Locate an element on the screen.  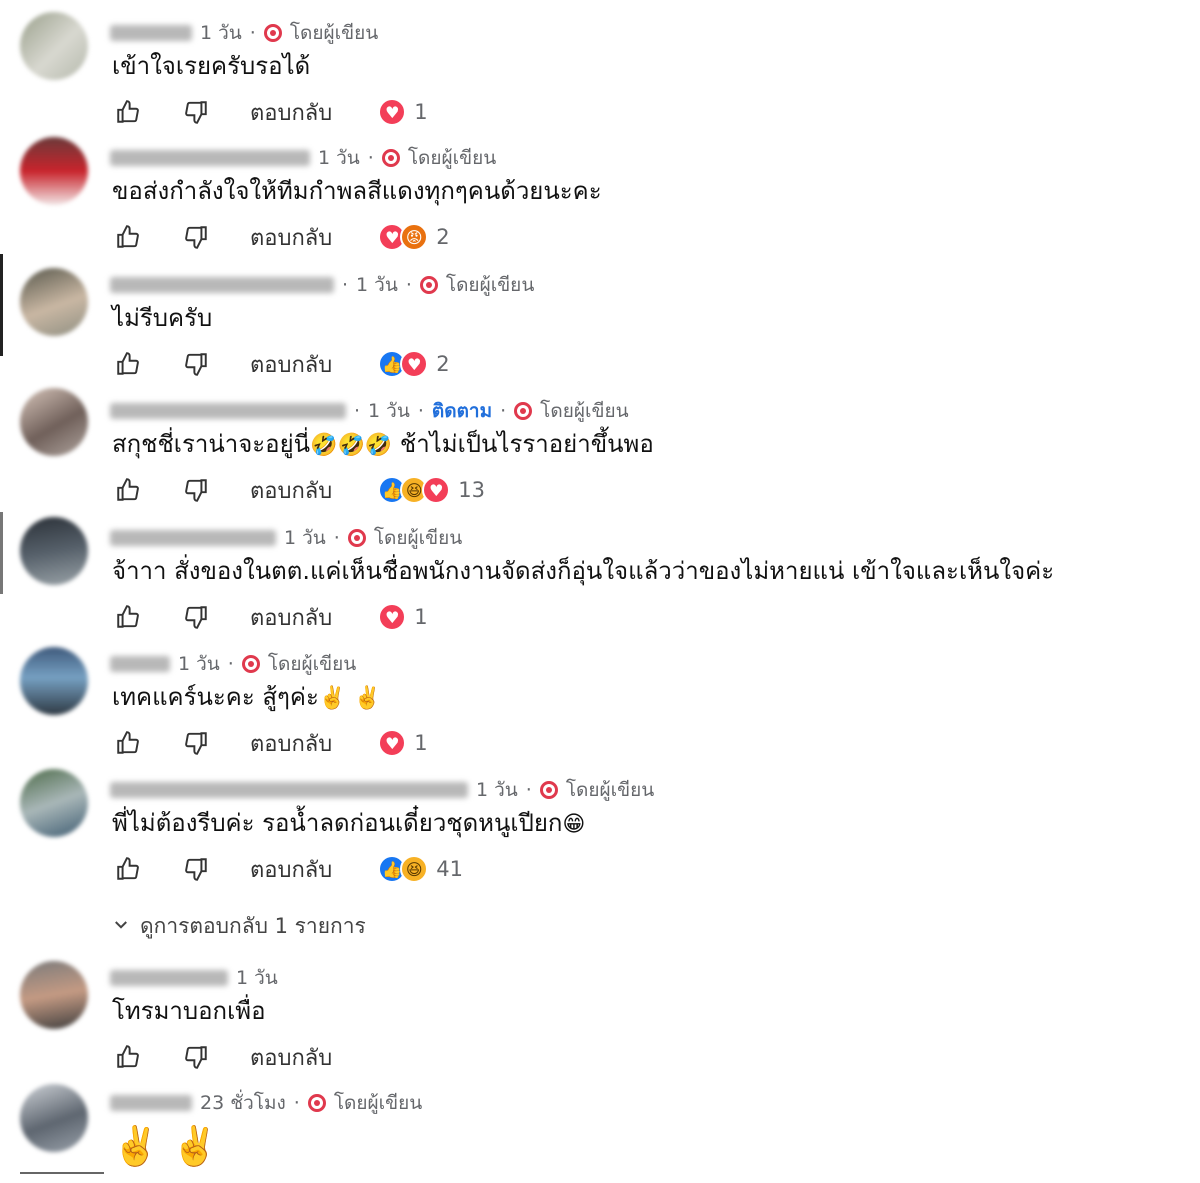
reaction-summary: 👍 😆 41 is located at coordinates (420, 869).